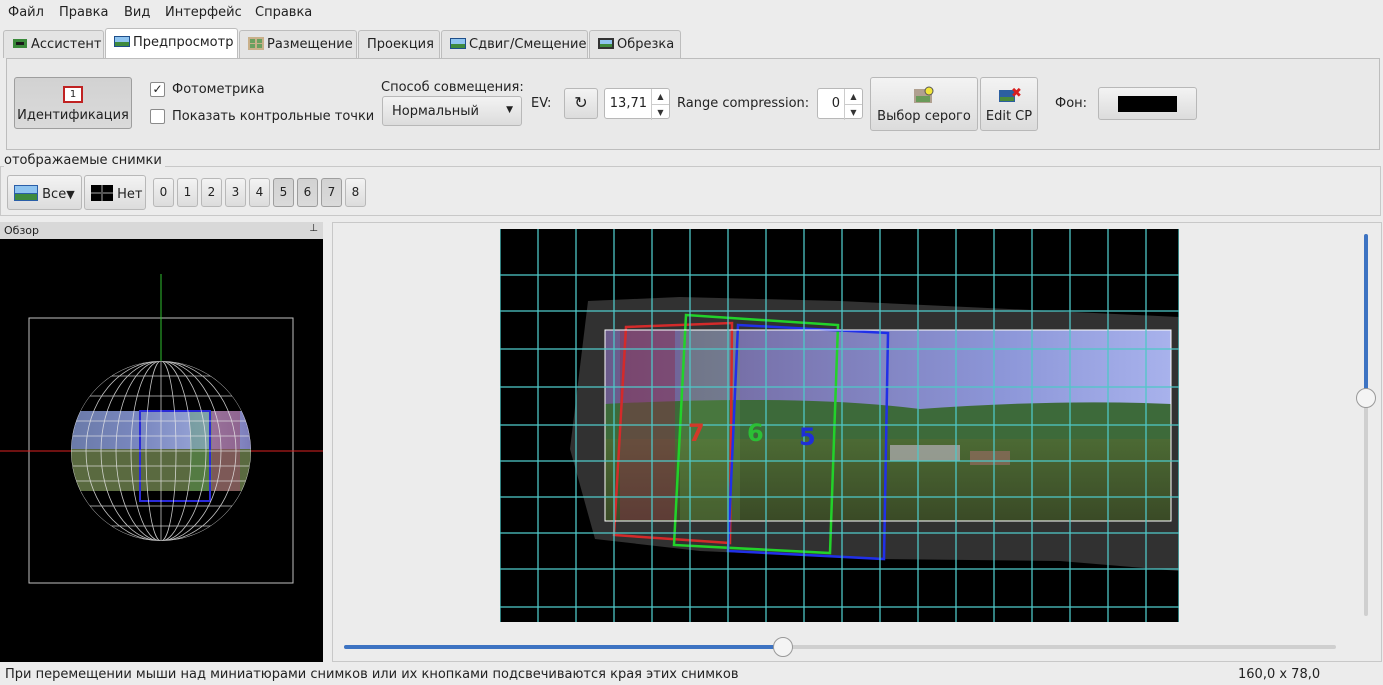  I want to click on show-all-label: Все, so click(54, 194).